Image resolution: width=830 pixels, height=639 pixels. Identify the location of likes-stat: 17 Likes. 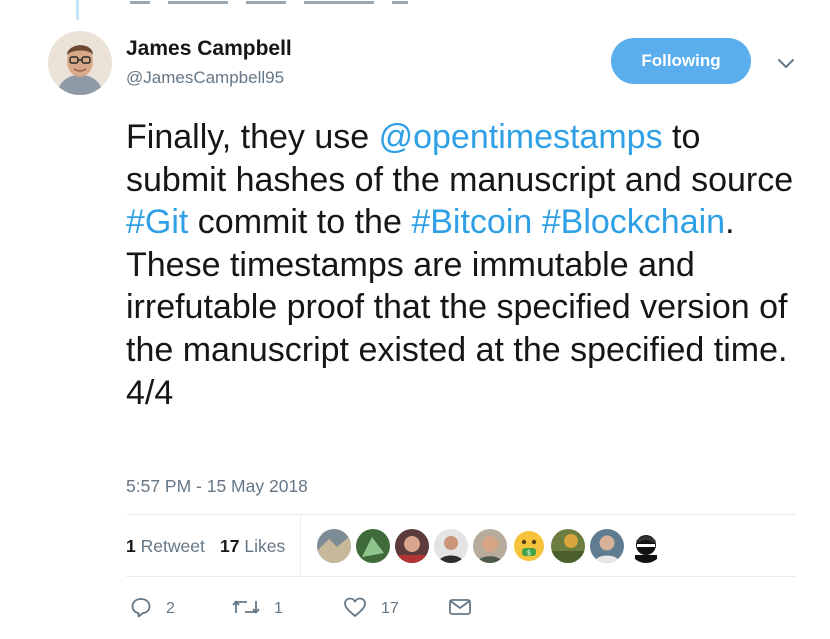
(252, 546).